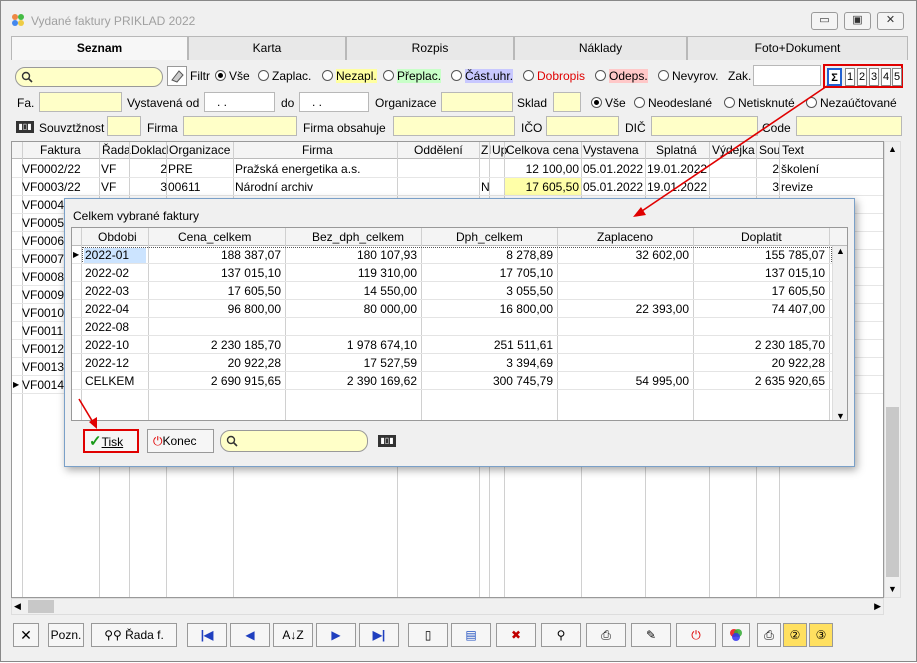  Describe the element at coordinates (639, 212) in the screenshot. I see `arrow-head-icon` at that location.